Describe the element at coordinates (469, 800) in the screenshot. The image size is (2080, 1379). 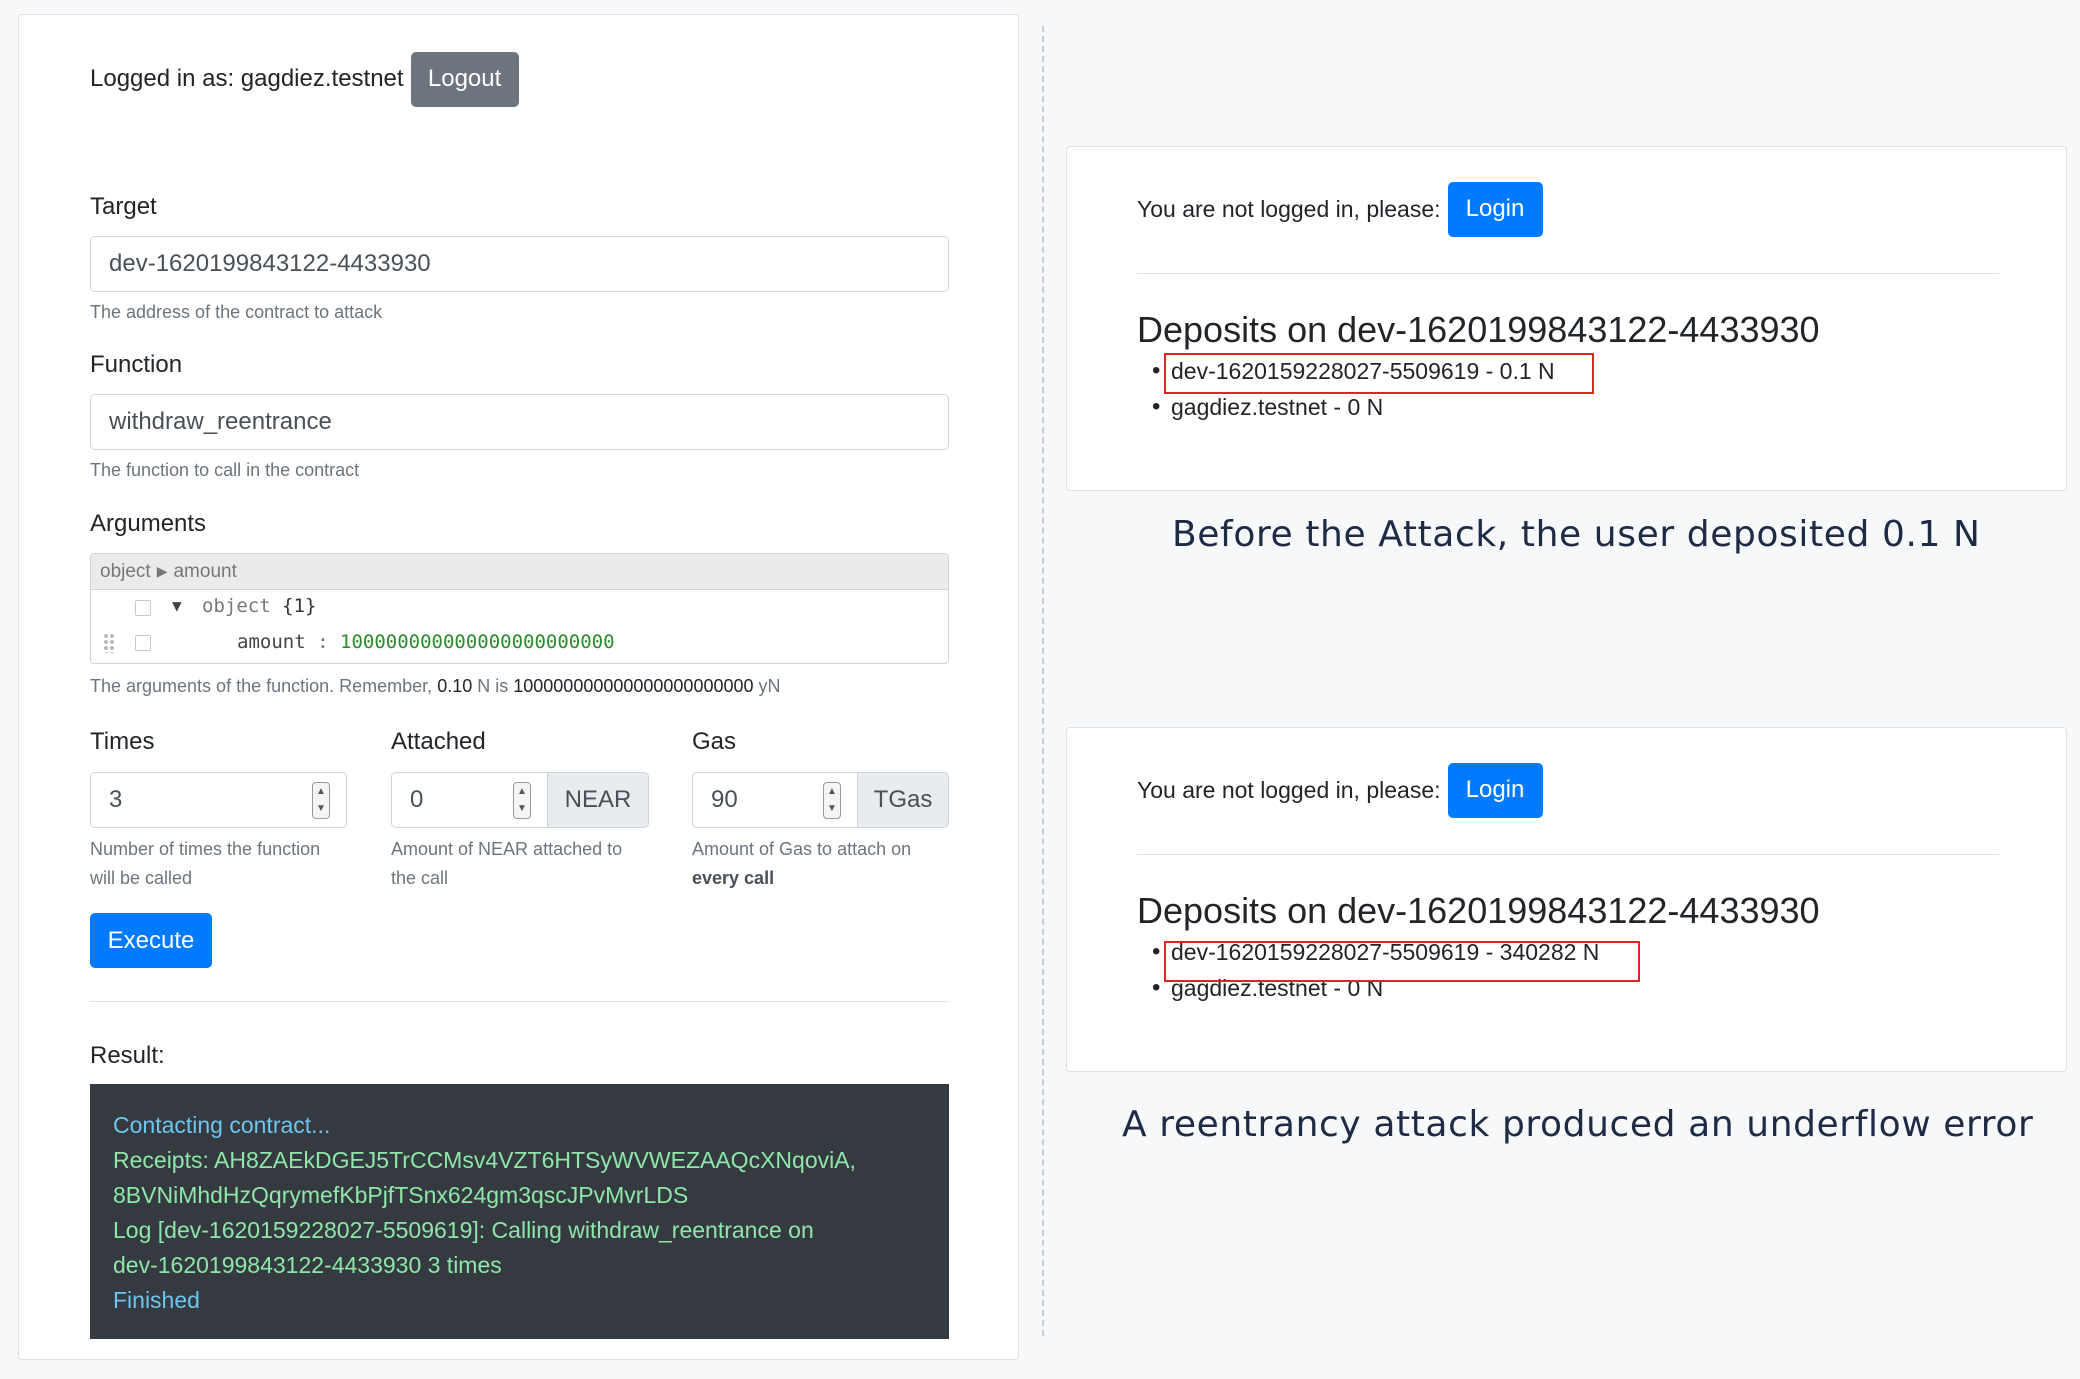
I see `attached-input: 0 ▲ ▼` at that location.